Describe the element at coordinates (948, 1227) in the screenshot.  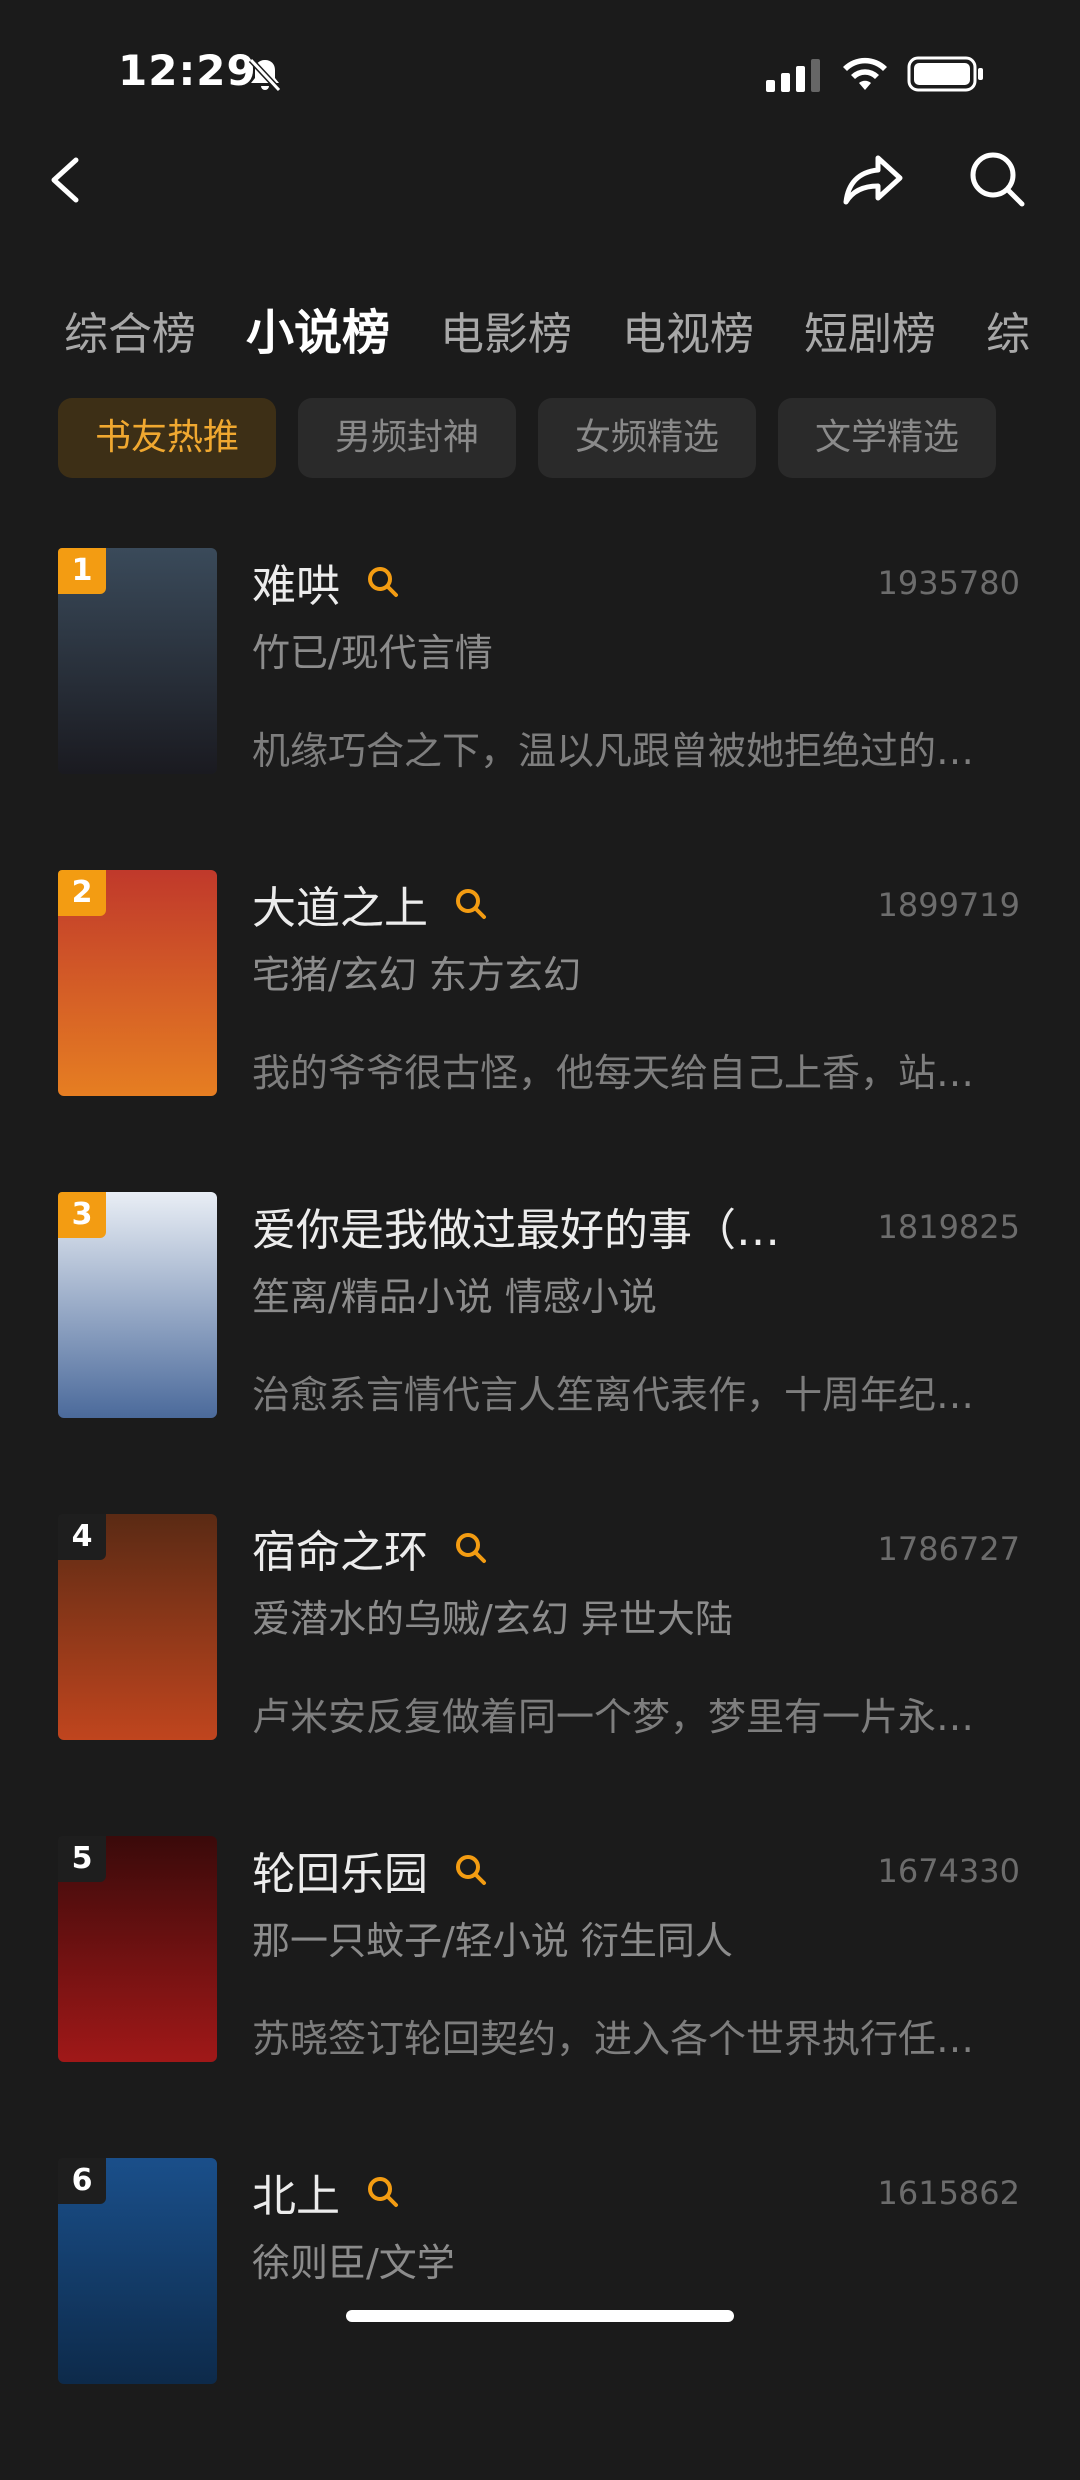
I see `heat-count: 1819825` at that location.